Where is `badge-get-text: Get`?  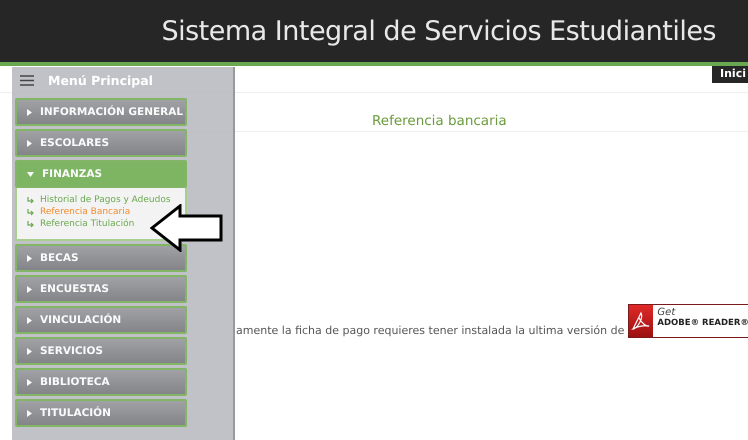
badge-get-text: Get is located at coordinates (666, 312).